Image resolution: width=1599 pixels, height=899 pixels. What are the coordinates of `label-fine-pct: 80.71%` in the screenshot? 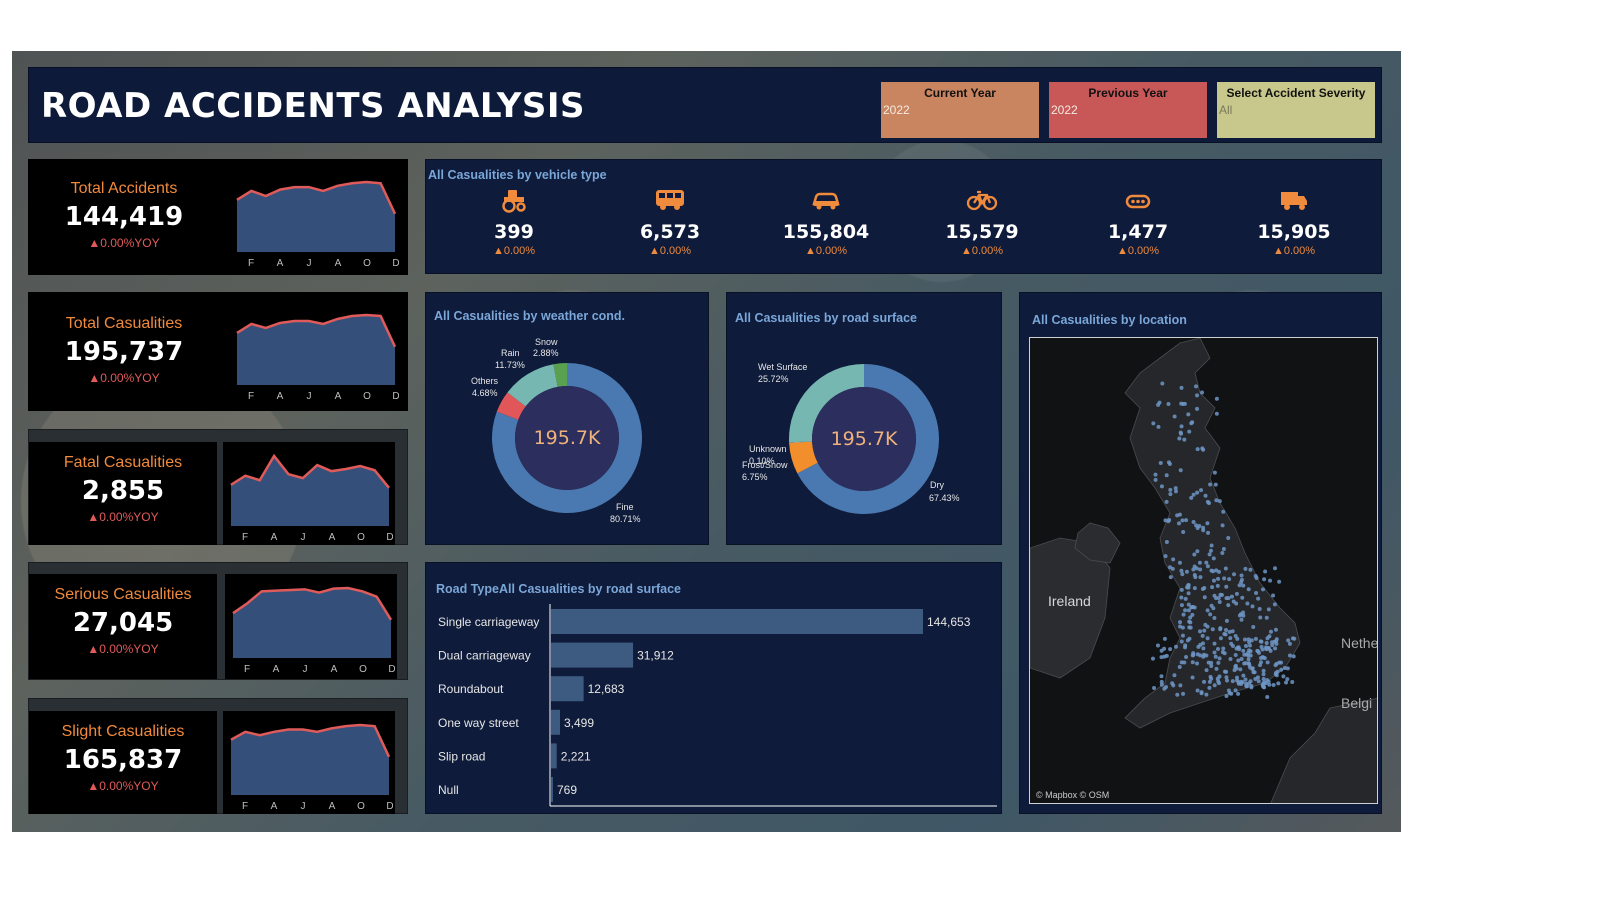 It's located at (625, 519).